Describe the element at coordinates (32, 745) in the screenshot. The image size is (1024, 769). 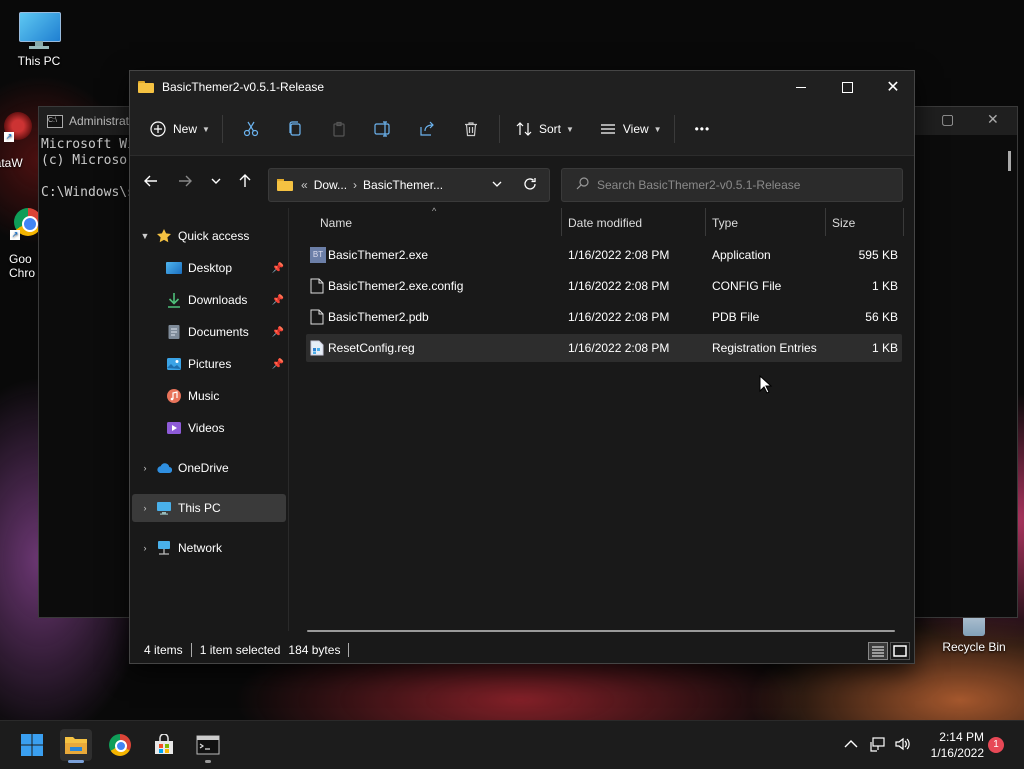
I see `start-button` at that location.